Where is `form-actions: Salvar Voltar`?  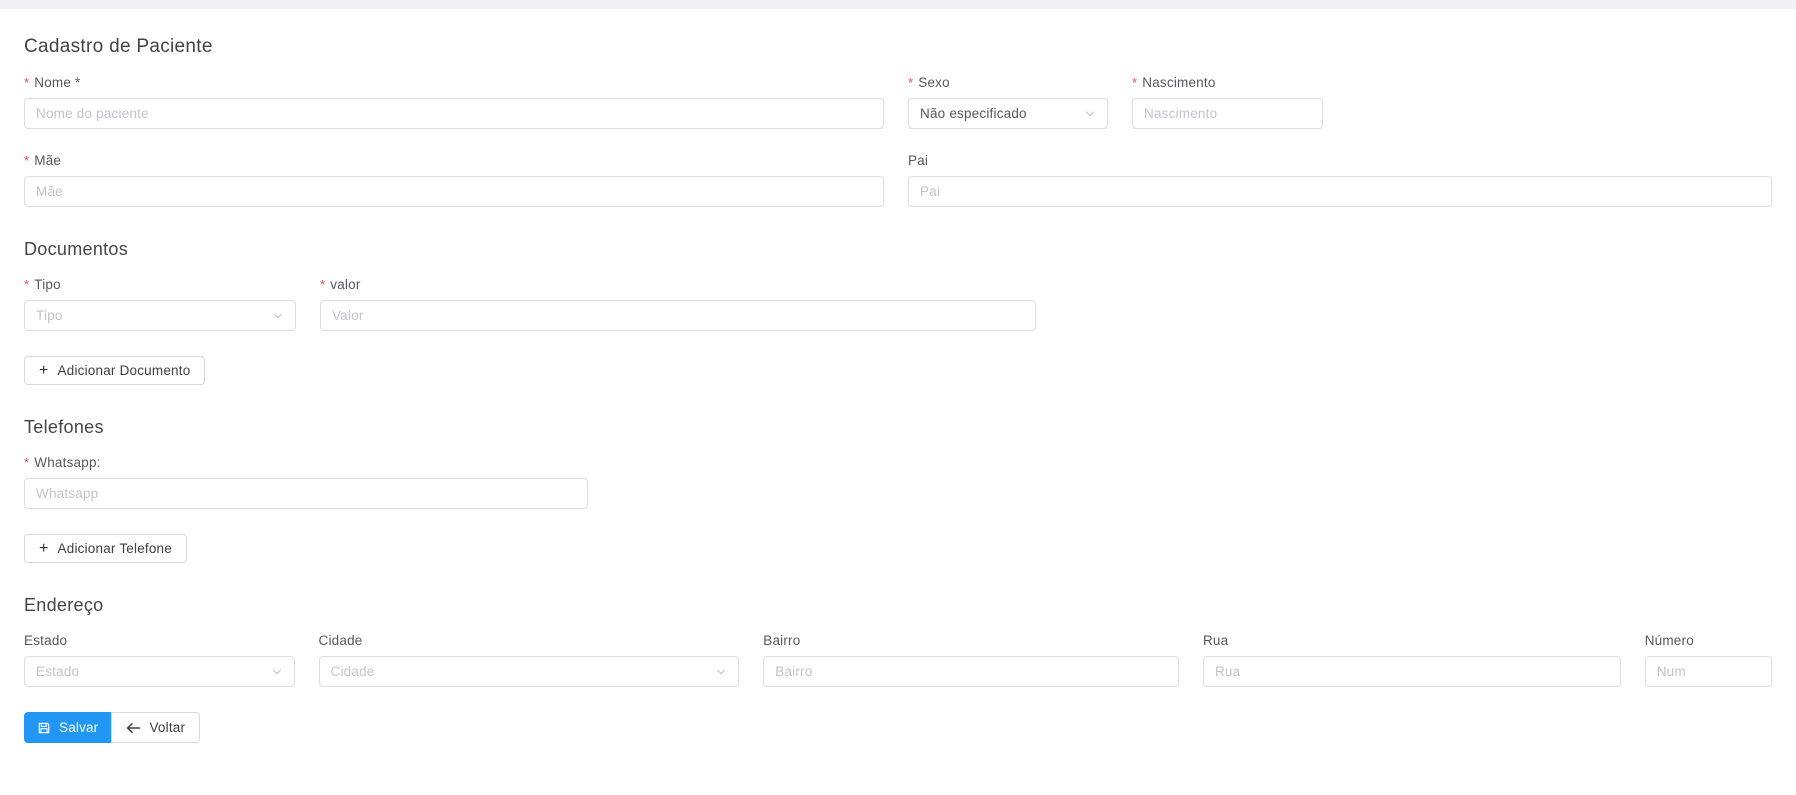 form-actions: Salvar Voltar is located at coordinates (898, 727).